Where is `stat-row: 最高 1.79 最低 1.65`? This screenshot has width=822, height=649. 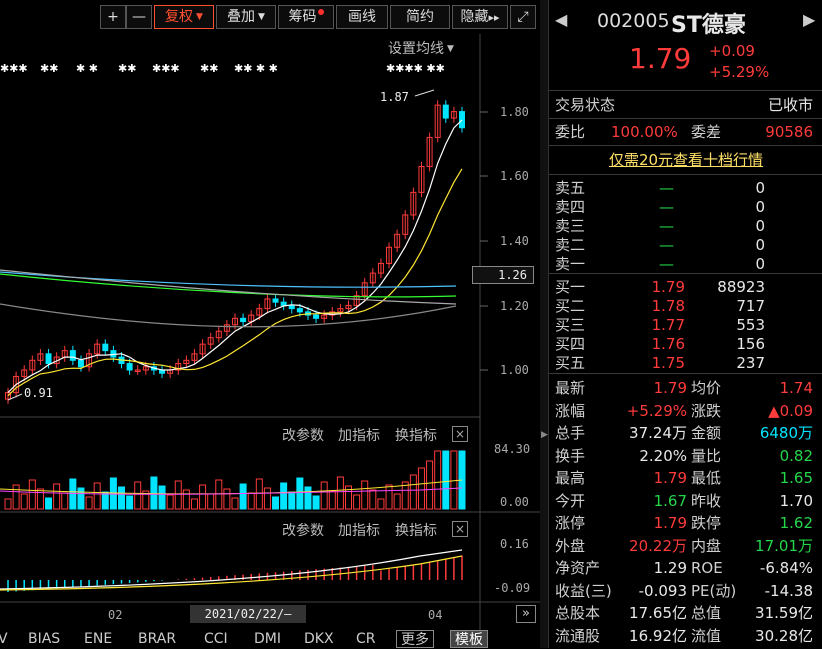 stat-row: 最高 1.79 最低 1.65 is located at coordinates (685, 478).